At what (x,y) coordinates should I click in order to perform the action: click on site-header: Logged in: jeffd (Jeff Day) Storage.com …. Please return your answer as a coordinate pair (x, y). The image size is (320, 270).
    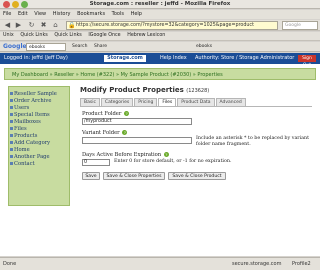
    Looking at the image, I should click on (160, 60).